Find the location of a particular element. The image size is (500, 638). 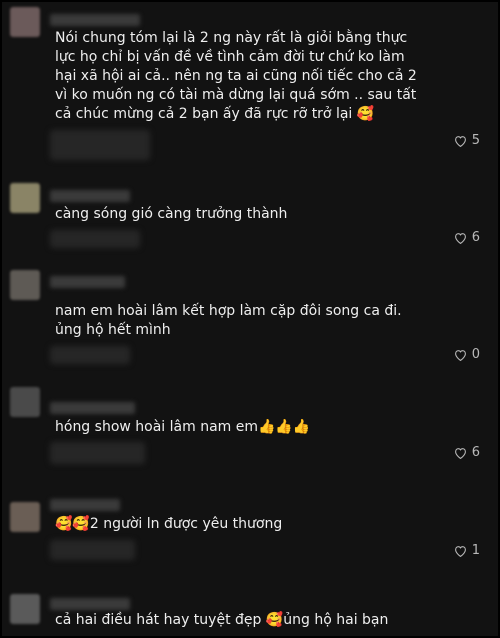

like-count: 0 is located at coordinates (475, 354).